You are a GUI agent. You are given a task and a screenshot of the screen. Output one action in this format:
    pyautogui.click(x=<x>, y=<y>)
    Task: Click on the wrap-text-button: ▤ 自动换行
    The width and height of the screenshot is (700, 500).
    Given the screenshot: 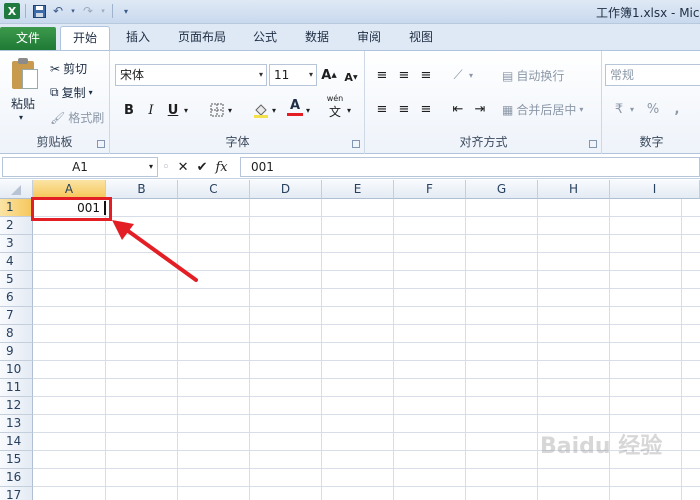 What is the action you would take?
    pyautogui.click(x=533, y=75)
    